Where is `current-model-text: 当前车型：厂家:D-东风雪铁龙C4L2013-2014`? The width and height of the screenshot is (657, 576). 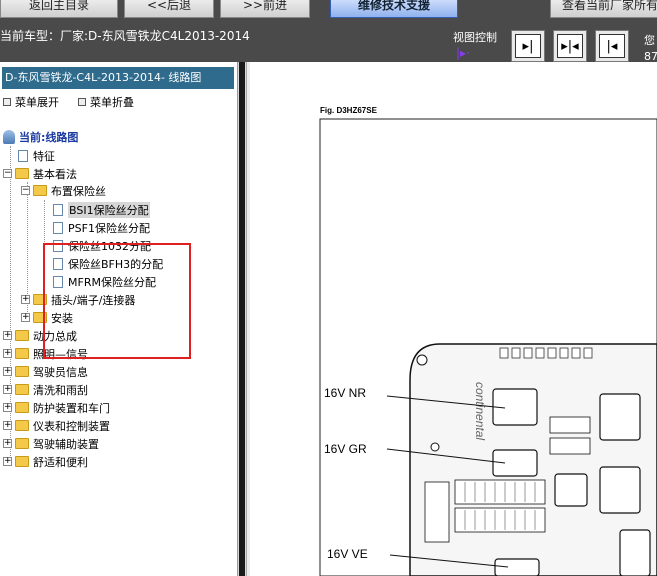 current-model-text: 当前车型：厂家:D-东风雪铁龙C4L2013-2014 is located at coordinates (125, 36).